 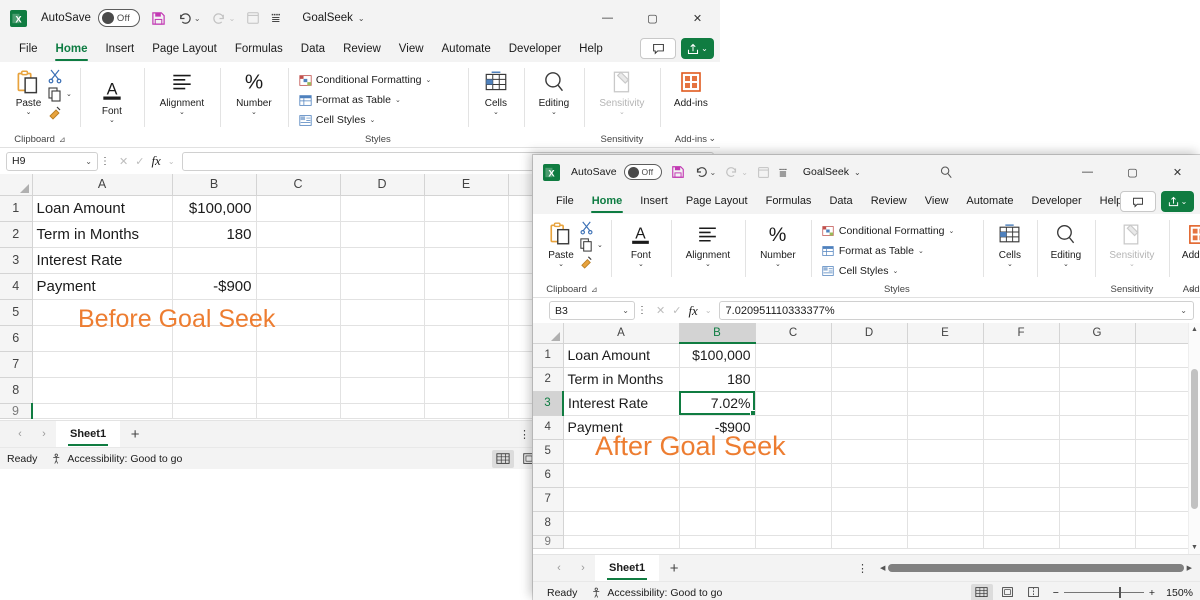 What do you see at coordinates (298, 185) in the screenshot?
I see `column-header-c: C` at bounding box center [298, 185].